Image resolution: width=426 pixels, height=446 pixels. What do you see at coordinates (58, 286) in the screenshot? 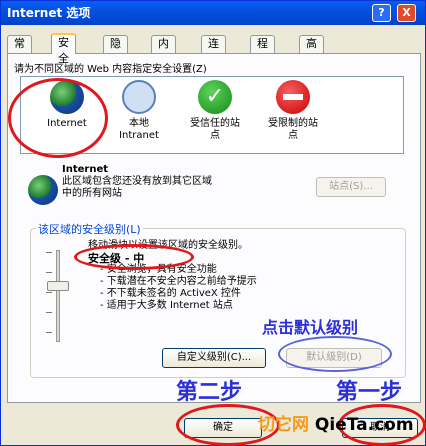
I see `security-slider-thumb` at bounding box center [58, 286].